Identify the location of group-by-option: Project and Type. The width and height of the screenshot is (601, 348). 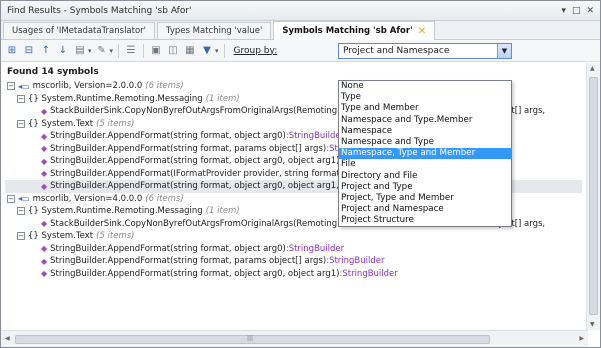
(425, 187).